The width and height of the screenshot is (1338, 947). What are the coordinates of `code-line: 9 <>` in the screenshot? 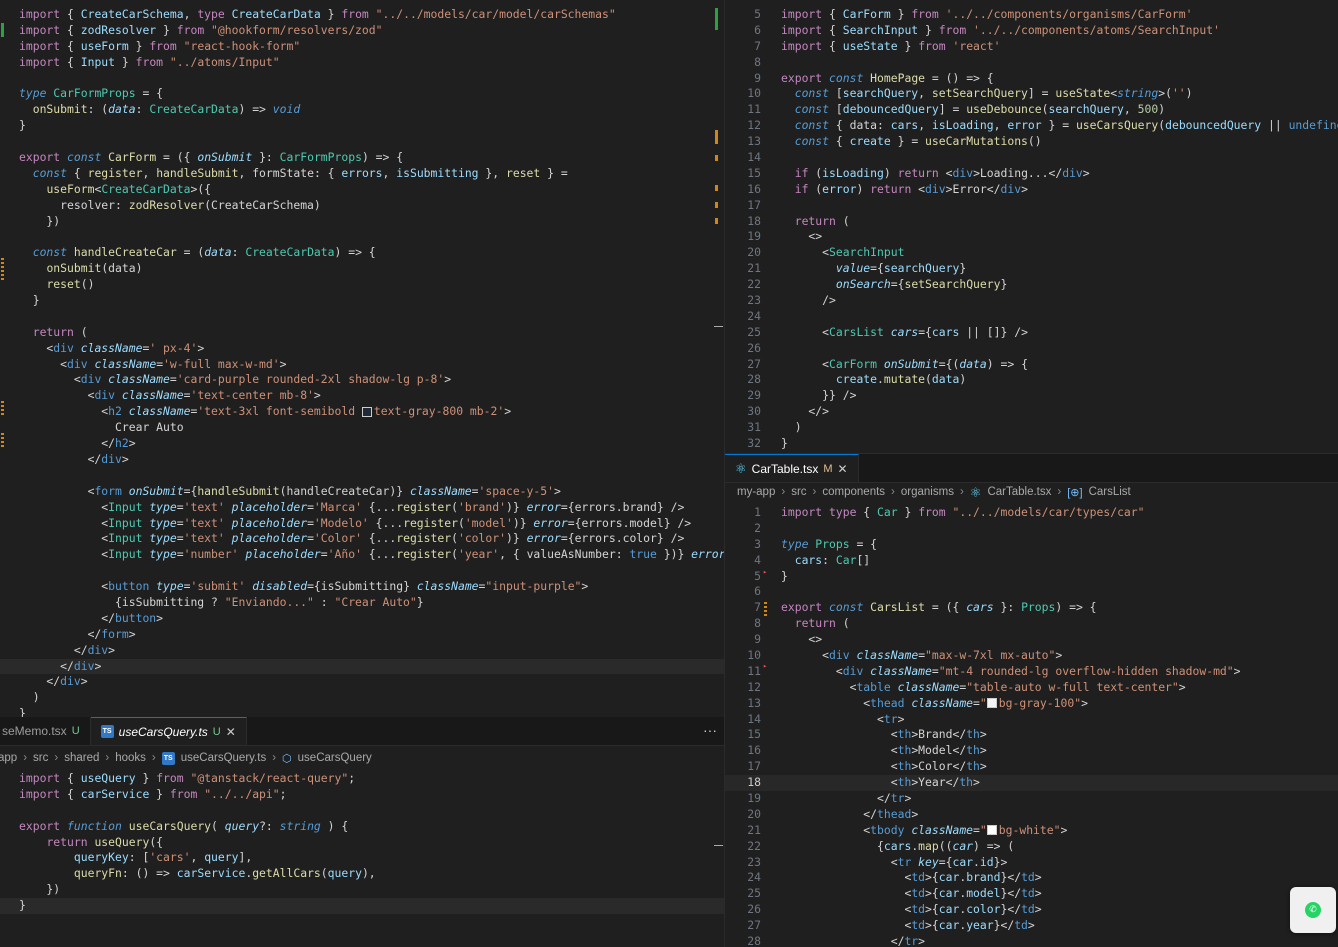 It's located at (1031, 640).